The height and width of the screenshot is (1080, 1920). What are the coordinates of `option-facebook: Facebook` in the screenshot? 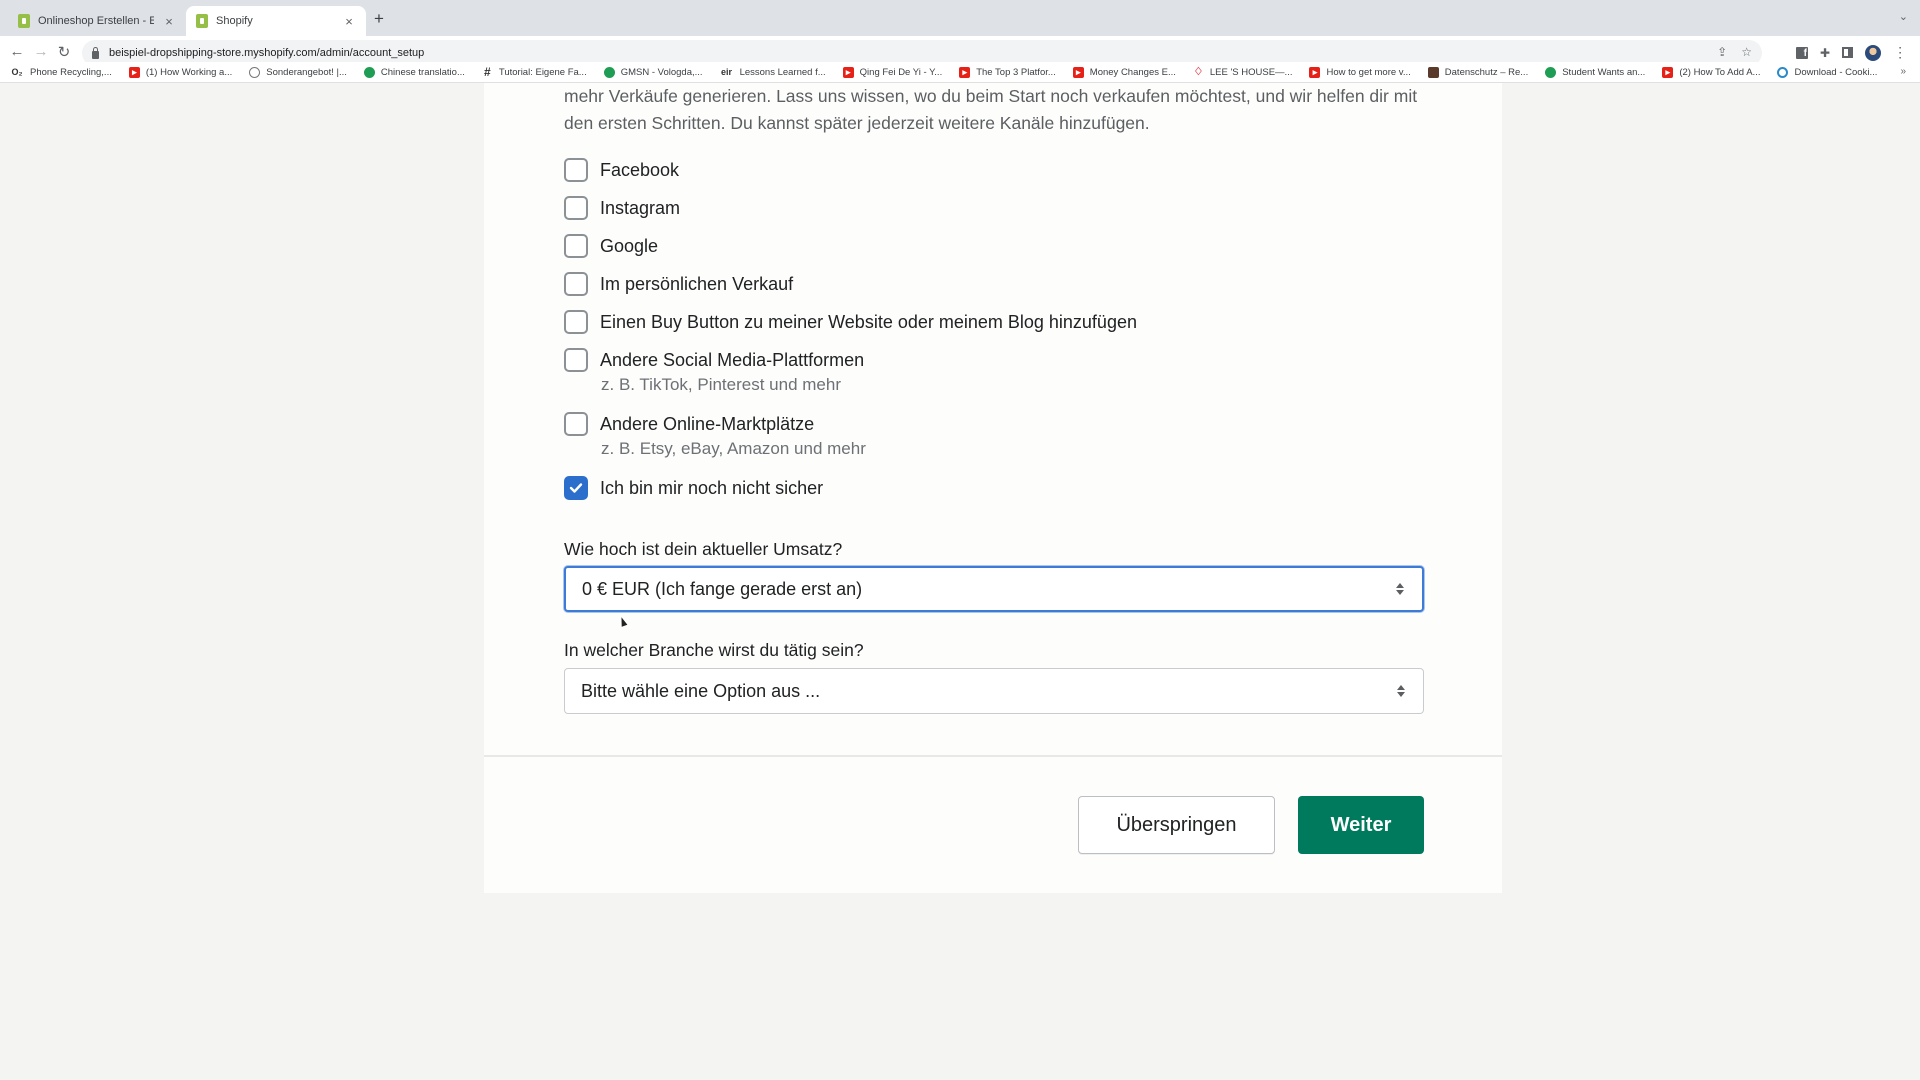 It's located at (850, 170).